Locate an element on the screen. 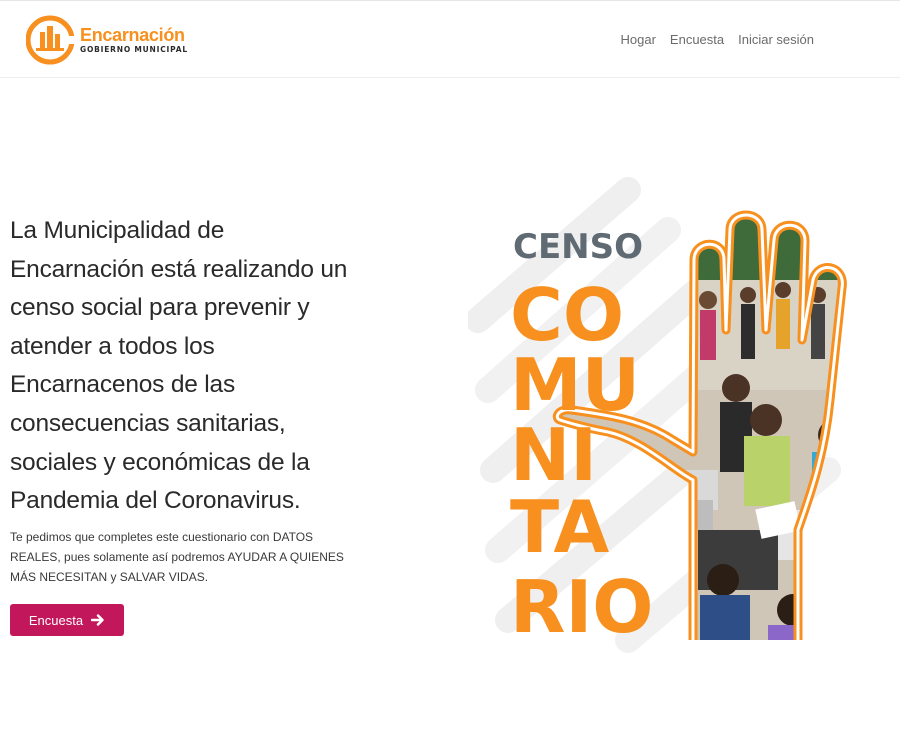 This screenshot has width=900, height=750. hero-title-line: Encarnación está realizando un is located at coordinates (179, 269).